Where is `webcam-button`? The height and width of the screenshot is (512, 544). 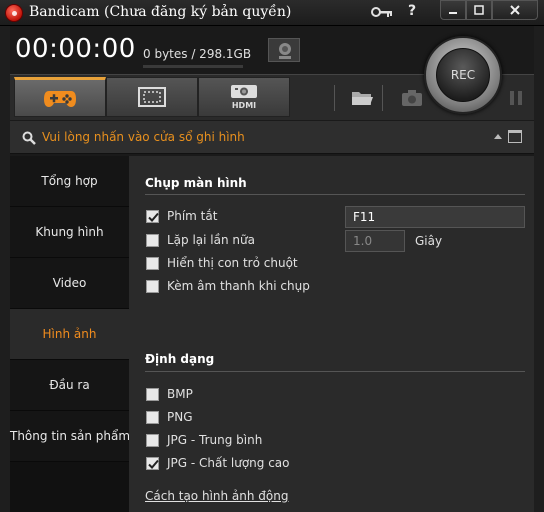 webcam-button is located at coordinates (284, 50).